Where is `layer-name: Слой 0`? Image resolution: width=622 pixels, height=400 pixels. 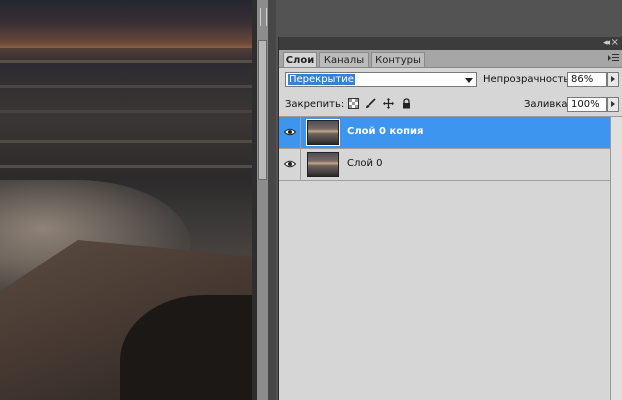
layer-name: Слой 0 is located at coordinates (365, 163).